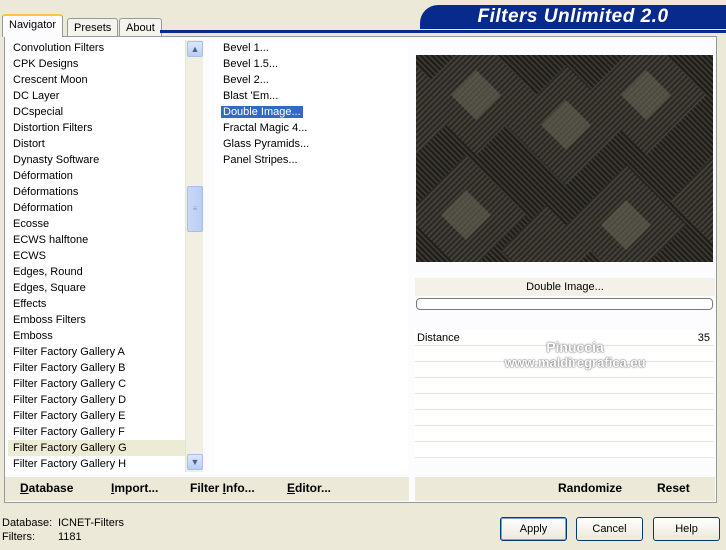 The width and height of the screenshot is (726, 550). I want to click on accelerator-letter: E, so click(291, 488).